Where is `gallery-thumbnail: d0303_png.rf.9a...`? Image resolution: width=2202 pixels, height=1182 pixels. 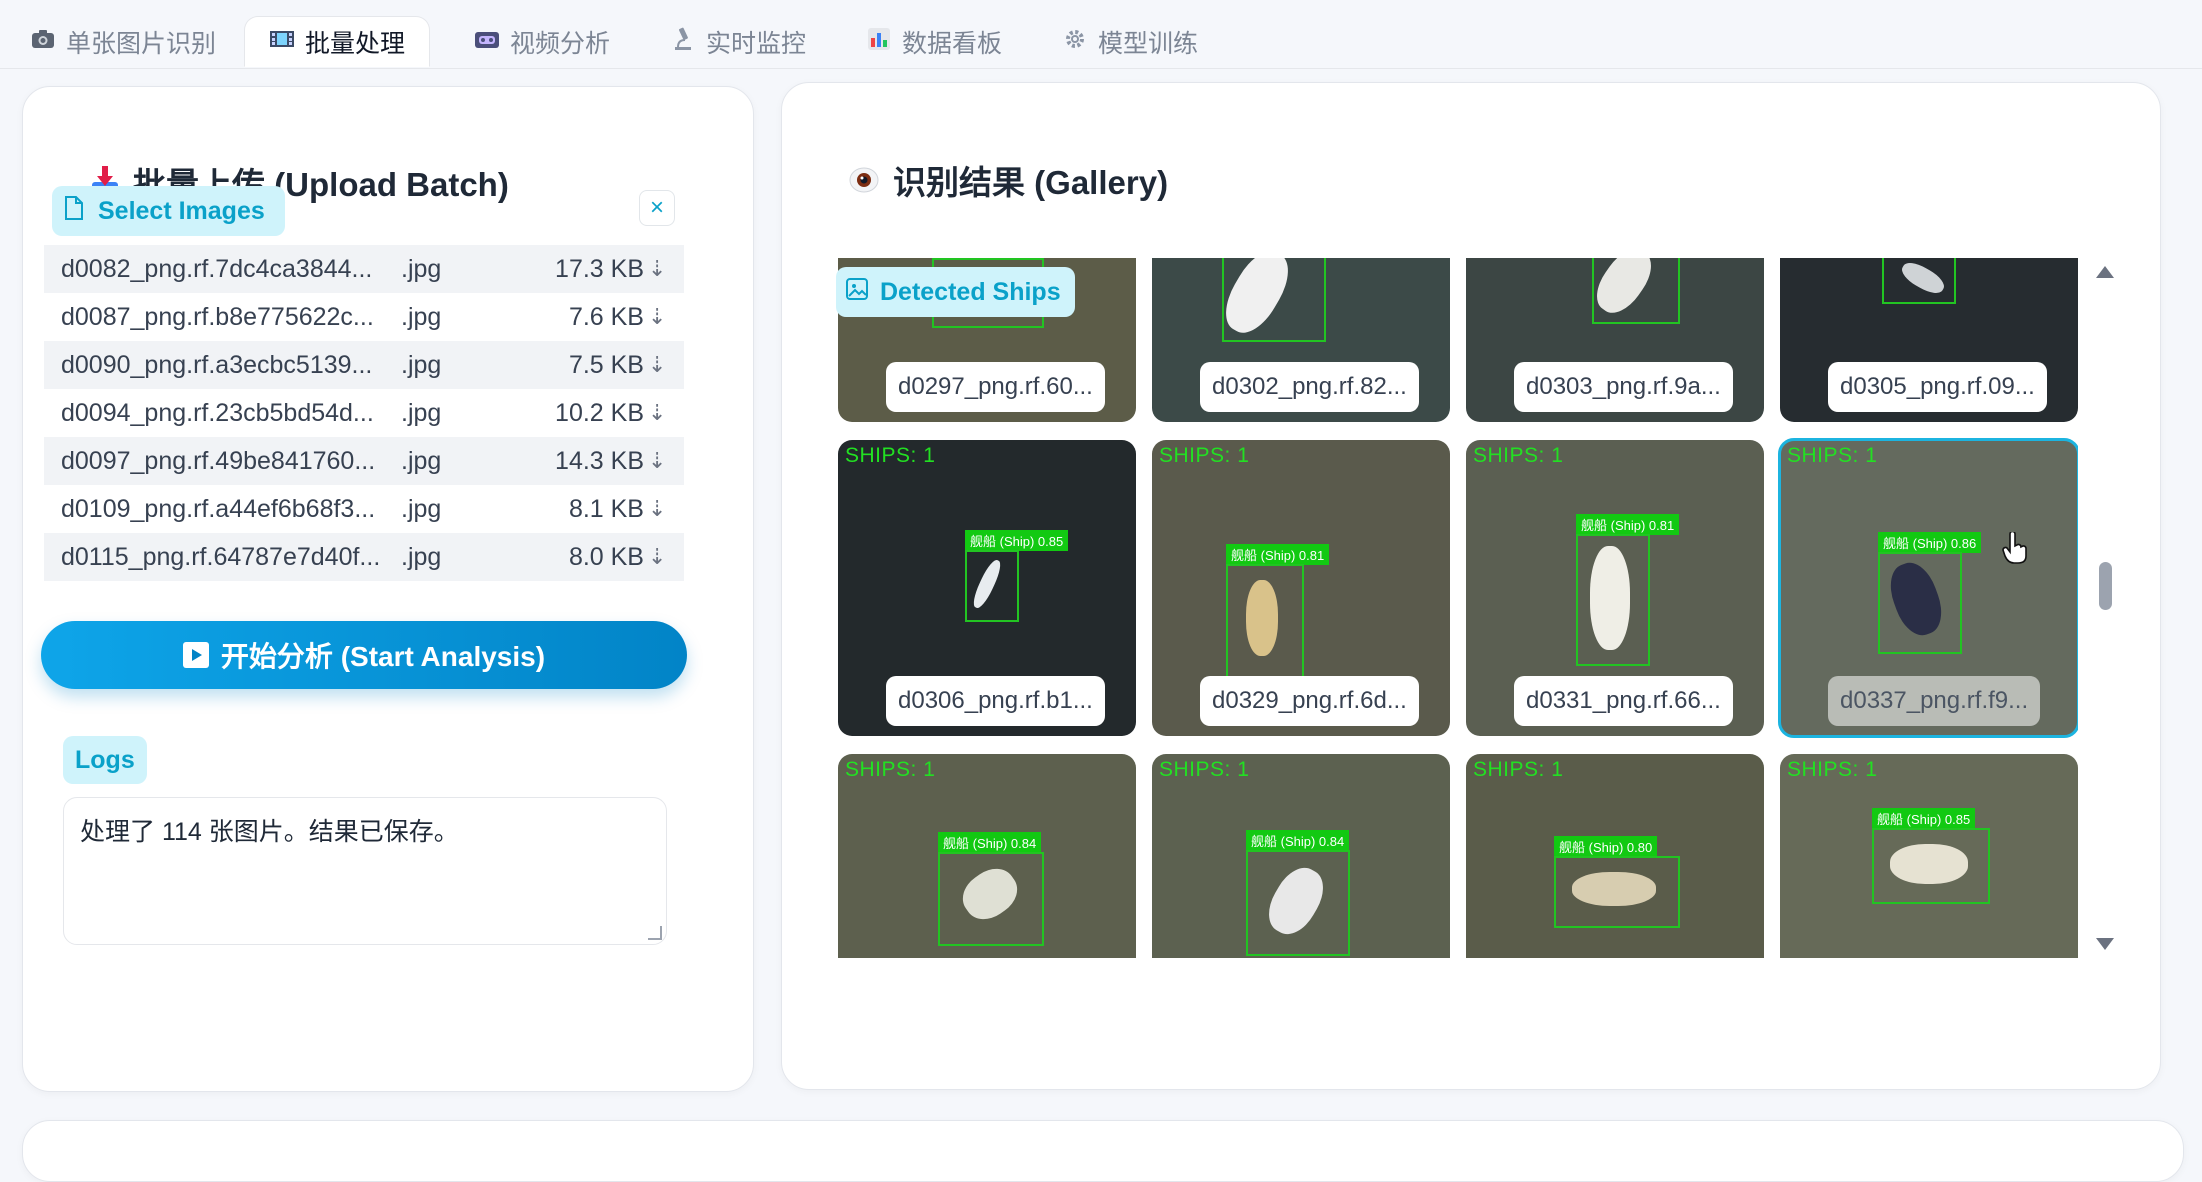 gallery-thumbnail: d0303_png.rf.9a... is located at coordinates (1615, 340).